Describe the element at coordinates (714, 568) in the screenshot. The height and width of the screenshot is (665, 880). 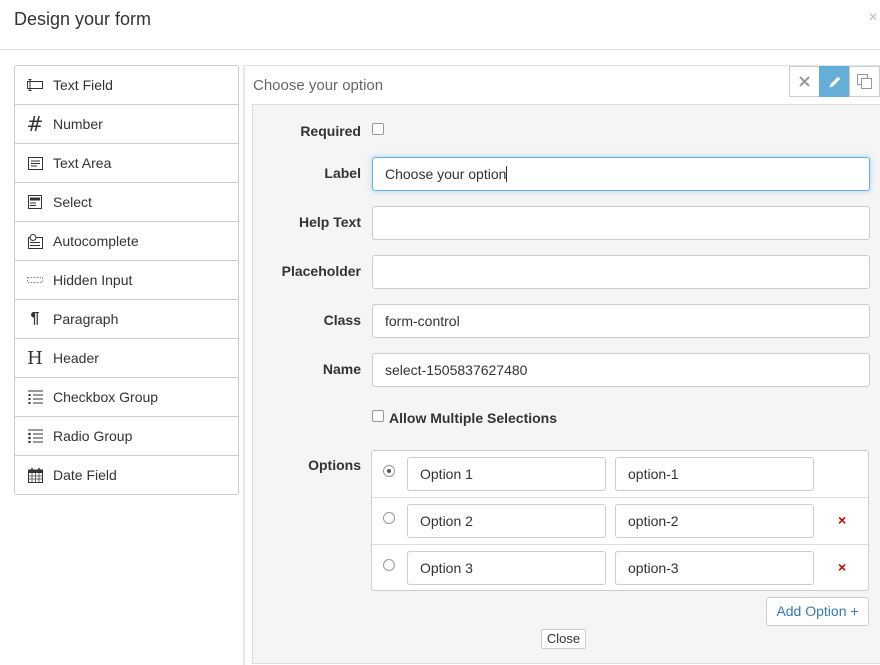
I see `option-value-input: option-3` at that location.